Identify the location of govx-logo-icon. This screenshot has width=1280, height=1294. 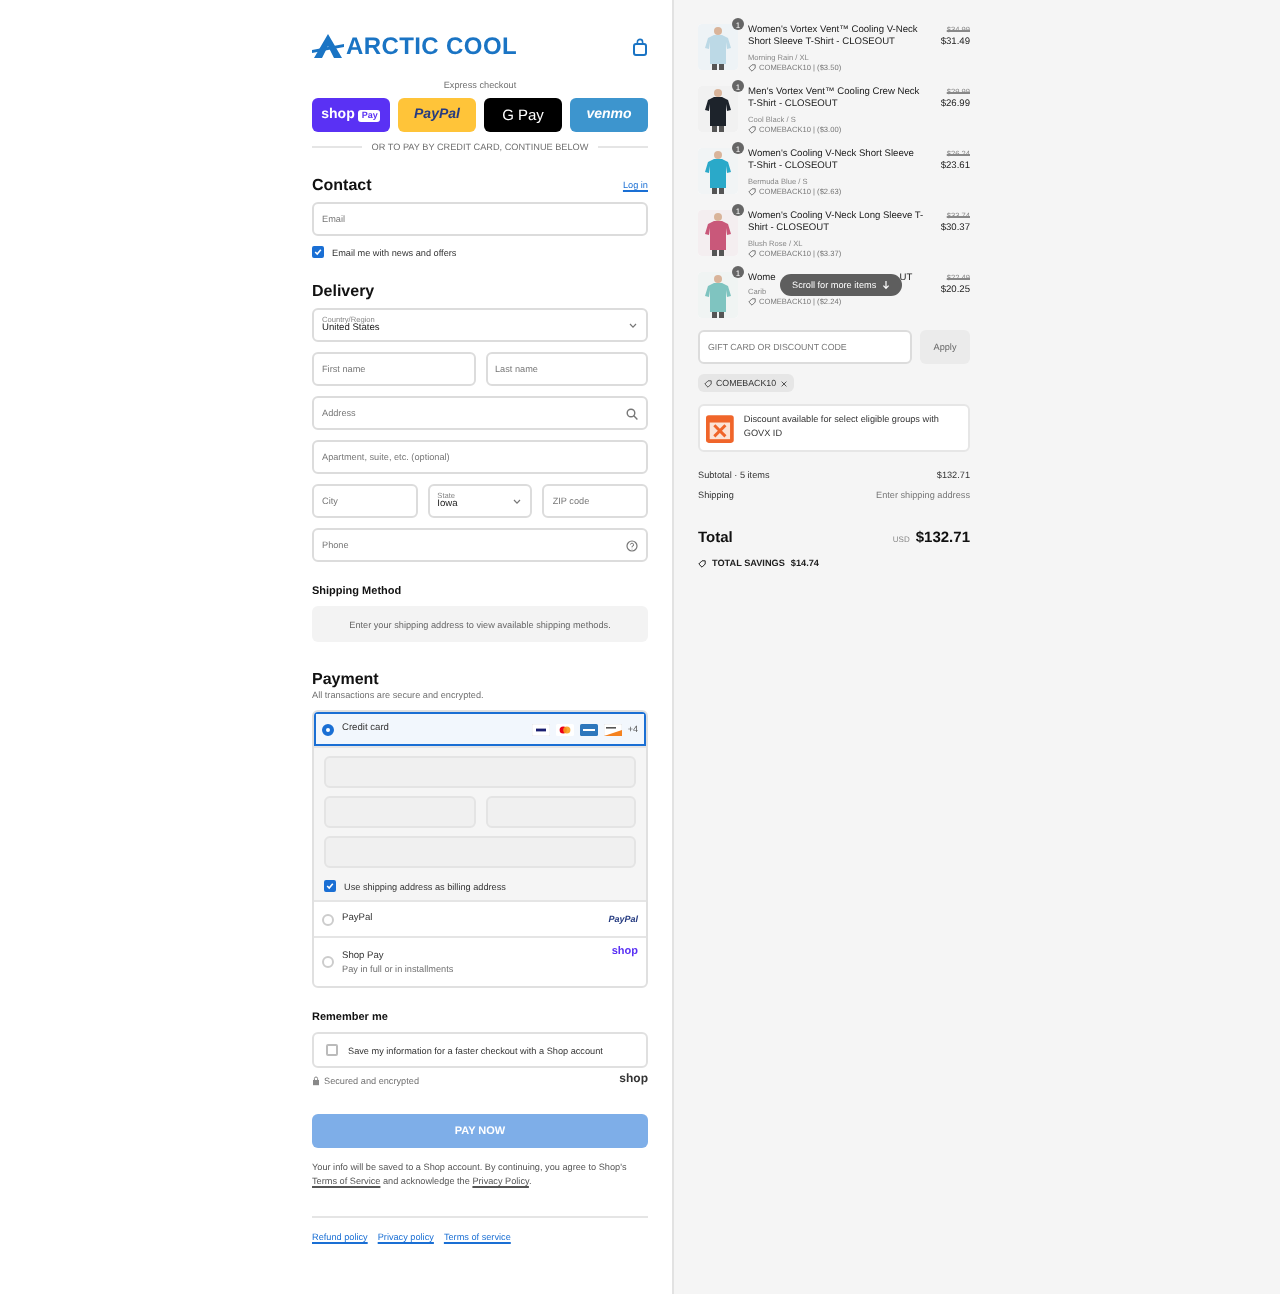
(720, 428).